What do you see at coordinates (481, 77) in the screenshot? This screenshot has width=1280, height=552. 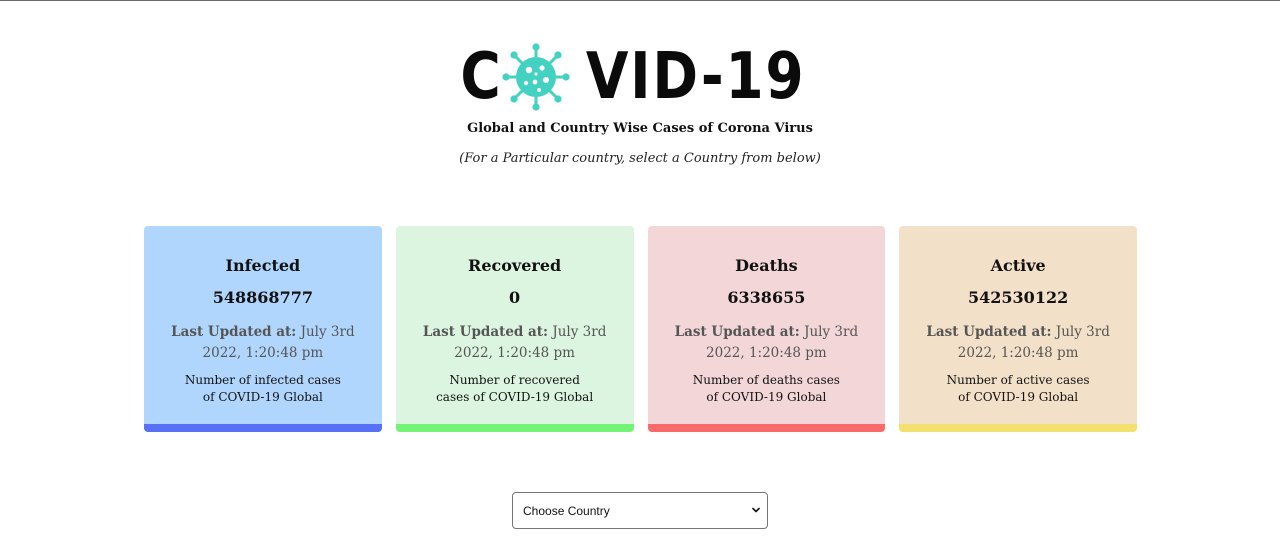 I see `logo-letter-c: C` at bounding box center [481, 77].